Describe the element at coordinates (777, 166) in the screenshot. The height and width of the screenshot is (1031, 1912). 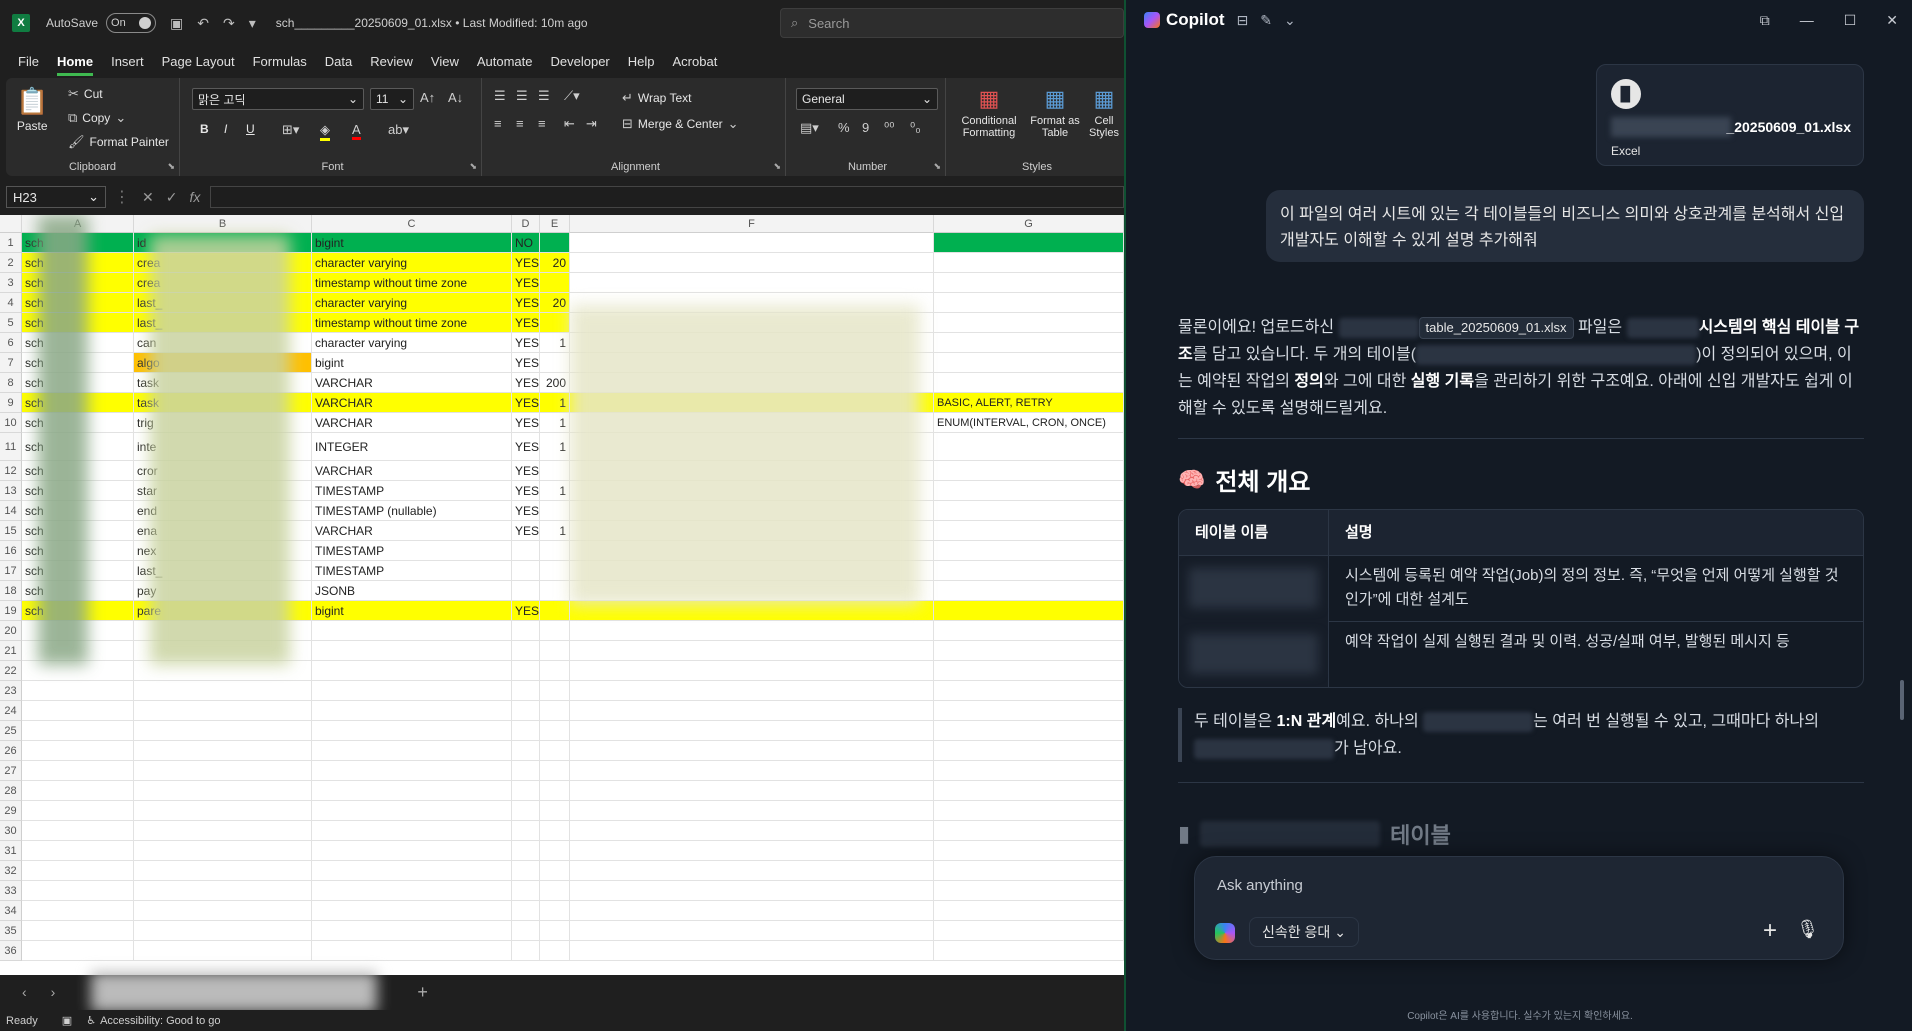
I see `dialog-launcher-icon: ⬊` at that location.